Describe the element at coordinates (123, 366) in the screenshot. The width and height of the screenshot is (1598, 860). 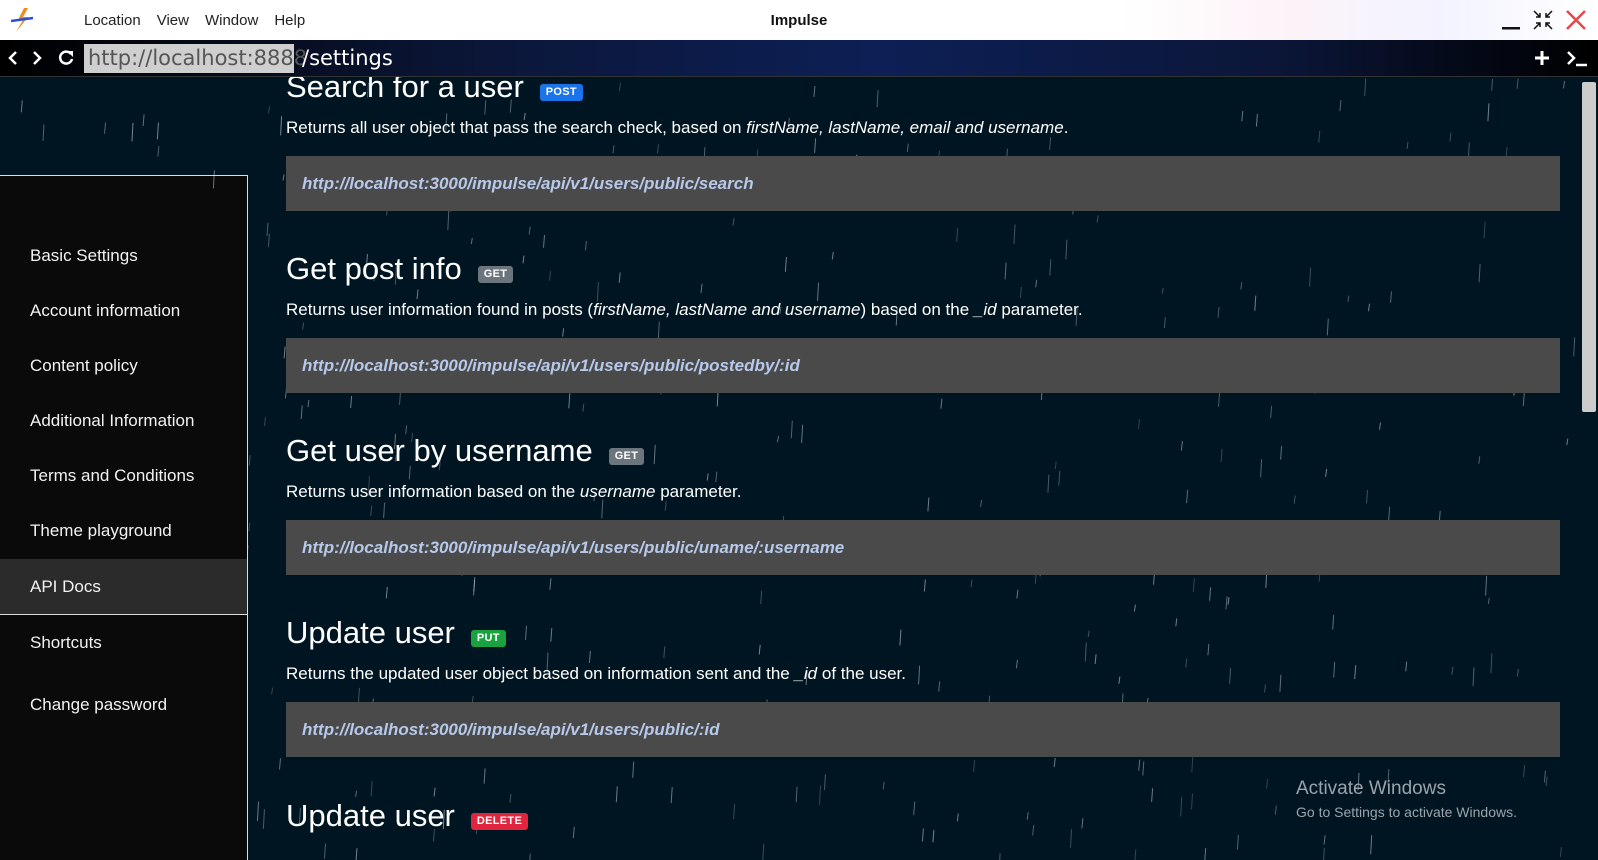
I see `sidebar-item-content-policy: Content policy` at that location.